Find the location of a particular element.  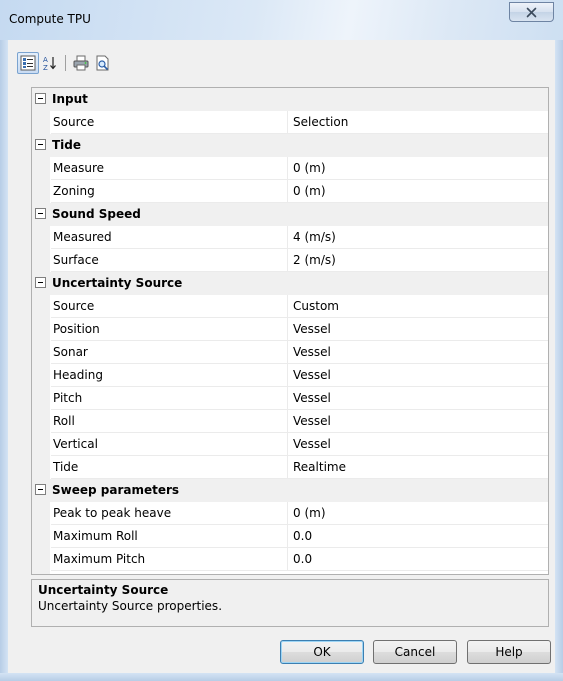

property-row: Position Vessel is located at coordinates (290, 329).